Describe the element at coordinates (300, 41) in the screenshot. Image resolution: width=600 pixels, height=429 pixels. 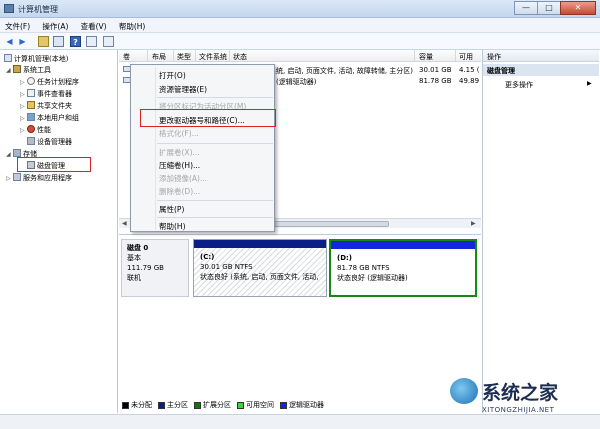
I see `toolbar: ◀ ▶ ?` at that location.